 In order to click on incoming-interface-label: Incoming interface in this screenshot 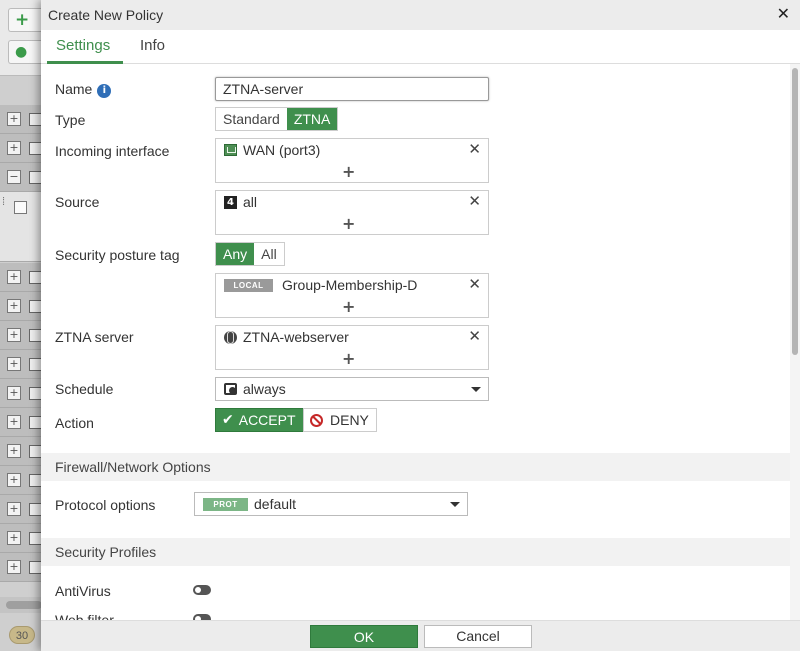, I will do `click(112, 151)`.